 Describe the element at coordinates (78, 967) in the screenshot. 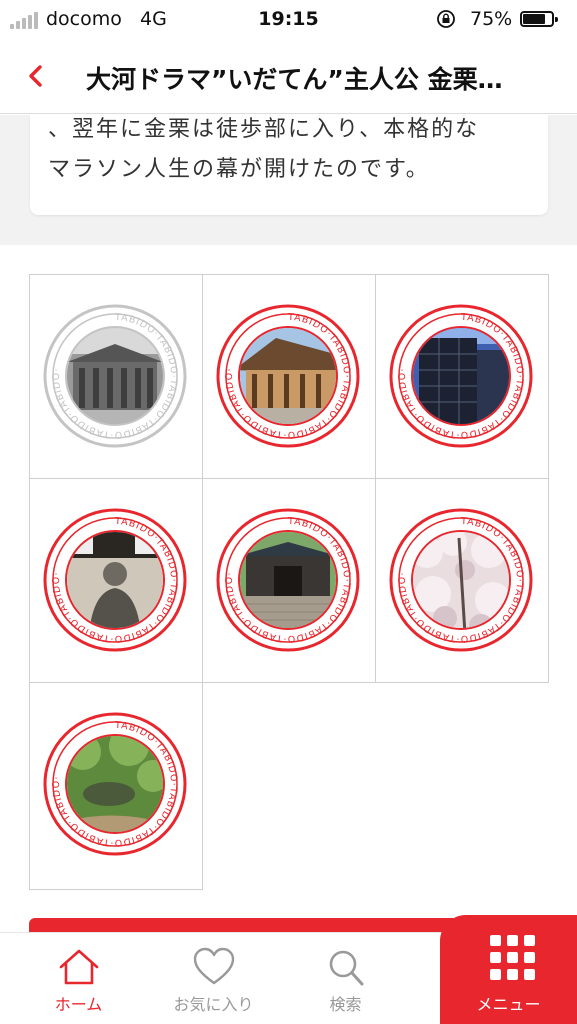

I see `home-icon` at that location.